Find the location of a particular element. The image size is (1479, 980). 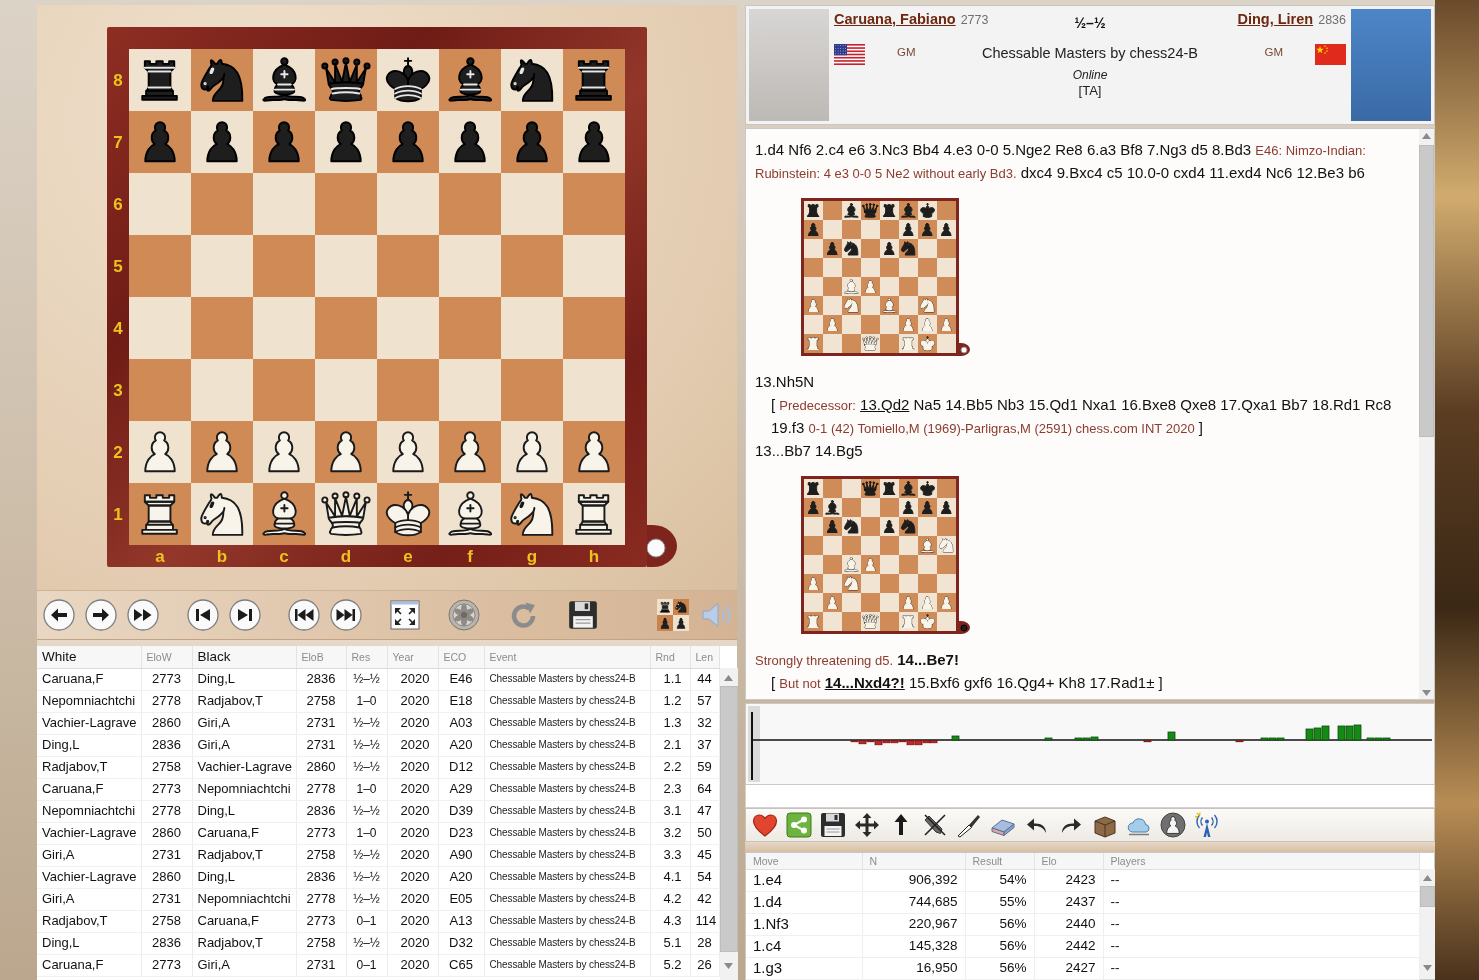

file-label: g is located at coordinates (532, 556).